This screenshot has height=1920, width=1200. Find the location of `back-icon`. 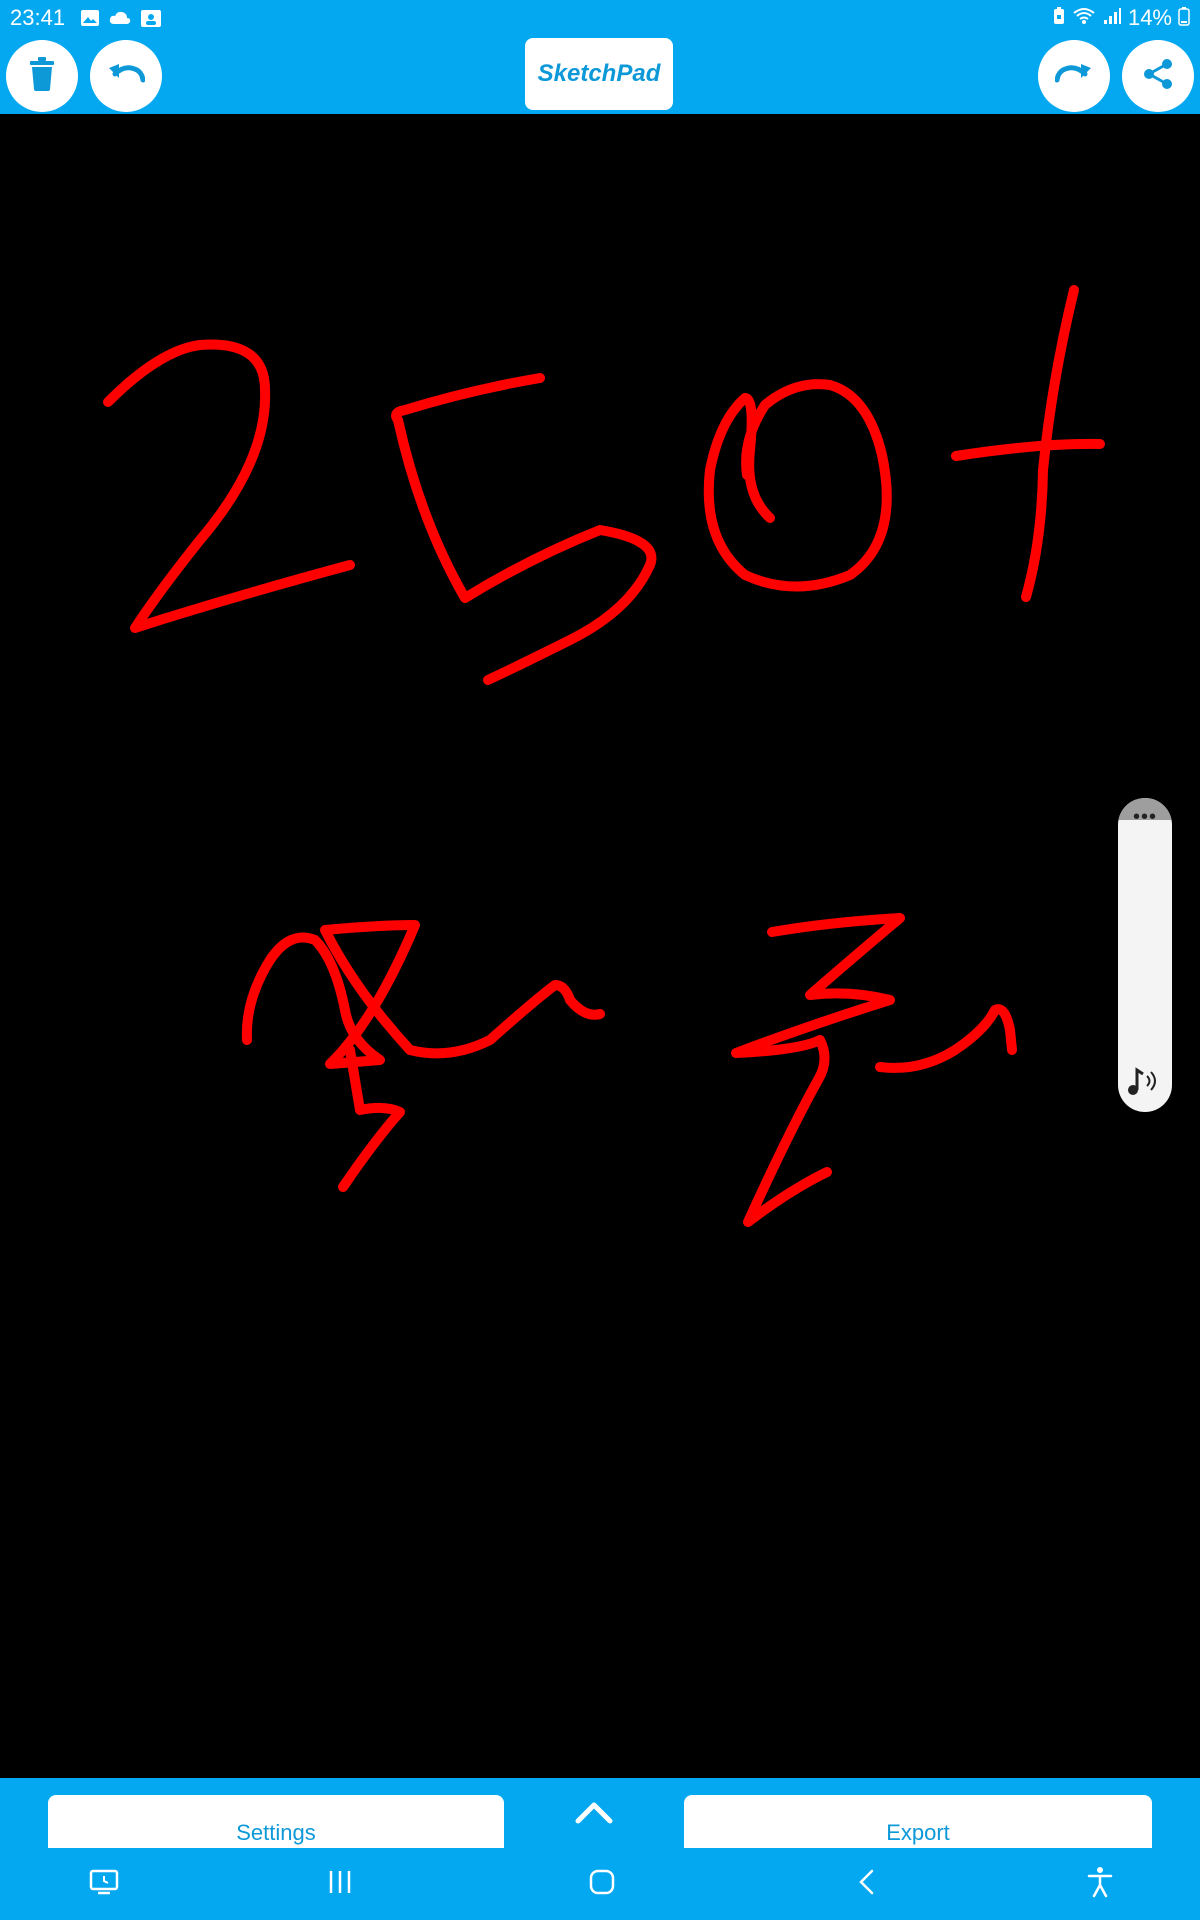

back-icon is located at coordinates (866, 1884).